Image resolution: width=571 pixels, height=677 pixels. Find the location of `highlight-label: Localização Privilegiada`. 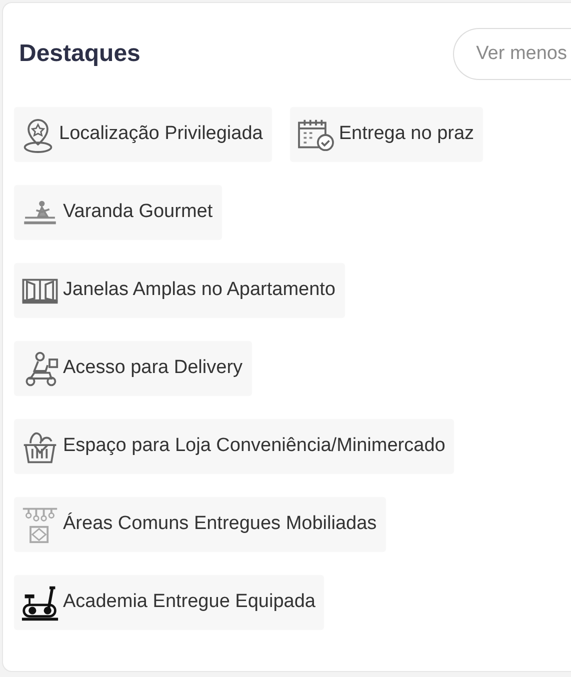

highlight-label: Localização Privilegiada is located at coordinates (161, 134).